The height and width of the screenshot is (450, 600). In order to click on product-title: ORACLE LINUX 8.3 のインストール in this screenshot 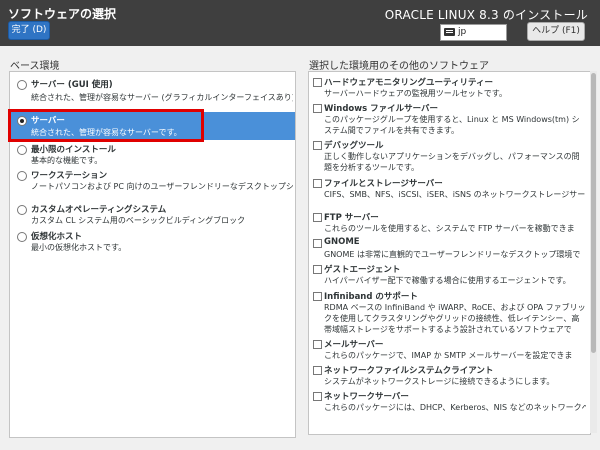, I will do `click(486, 15)`.